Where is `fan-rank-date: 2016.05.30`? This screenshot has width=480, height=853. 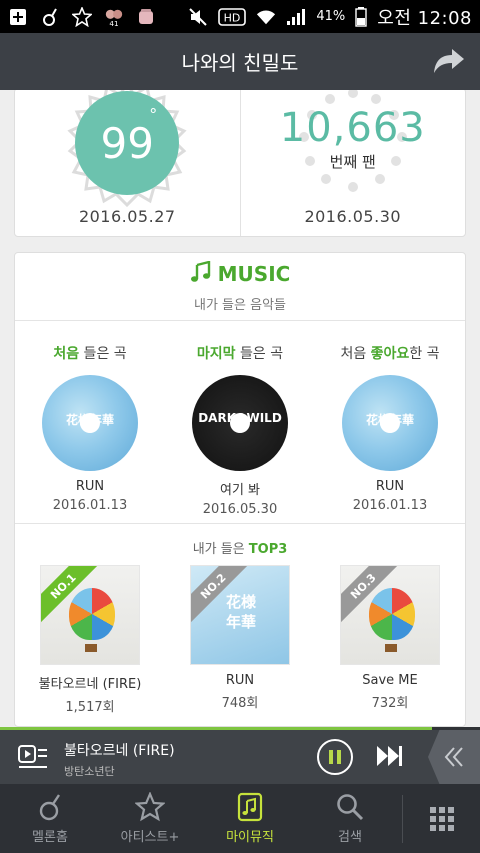 fan-rank-date: 2016.05.30 is located at coordinates (353, 216).